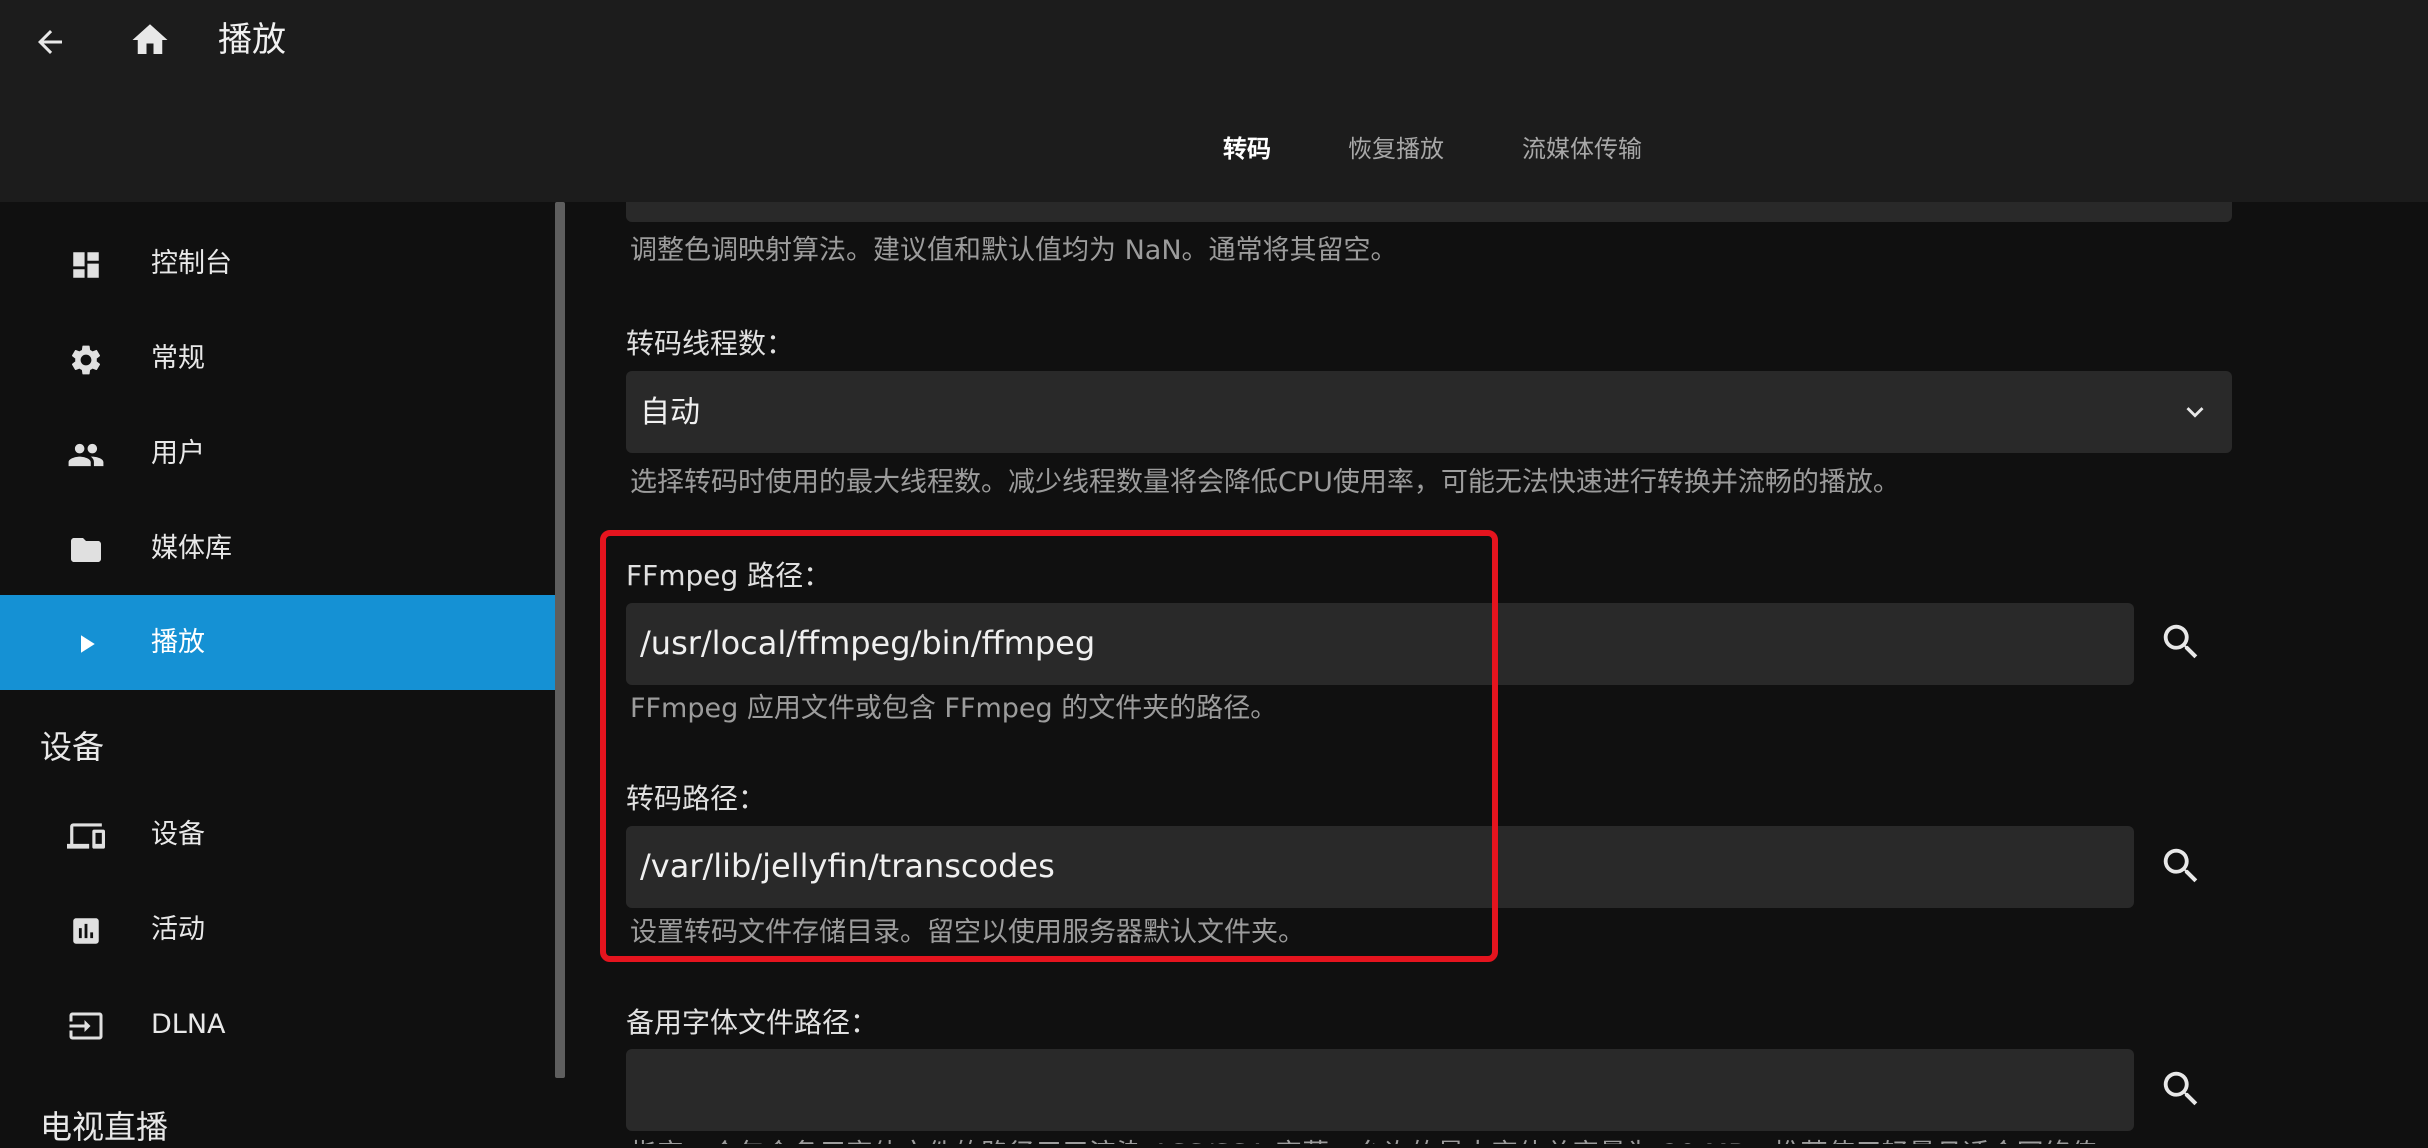 The image size is (2428, 1148). Describe the element at coordinates (2195, 412) in the screenshot. I see `chevron-down-icon` at that location.